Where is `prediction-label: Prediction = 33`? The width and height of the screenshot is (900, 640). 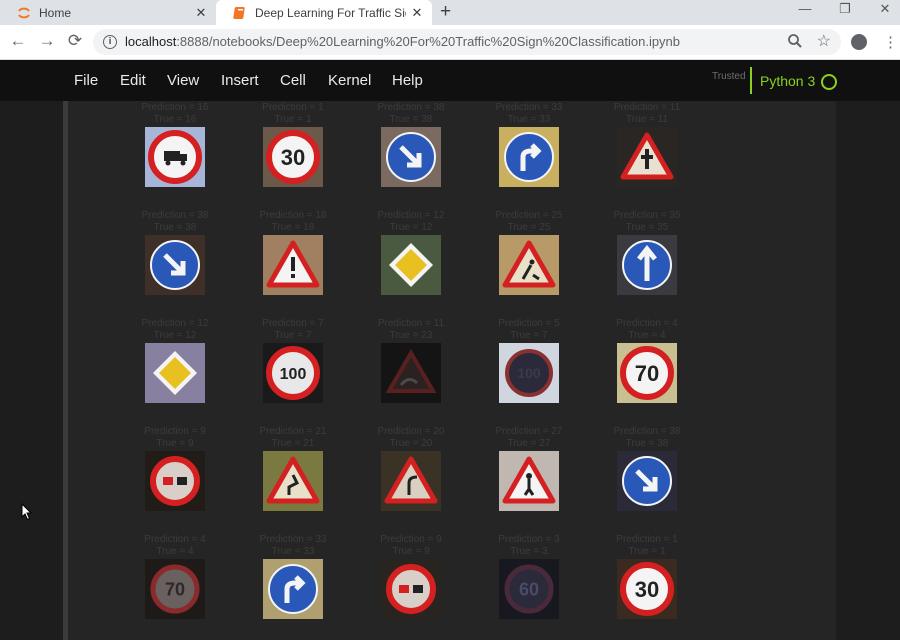
prediction-label: Prediction = 33 is located at coordinates (293, 539).